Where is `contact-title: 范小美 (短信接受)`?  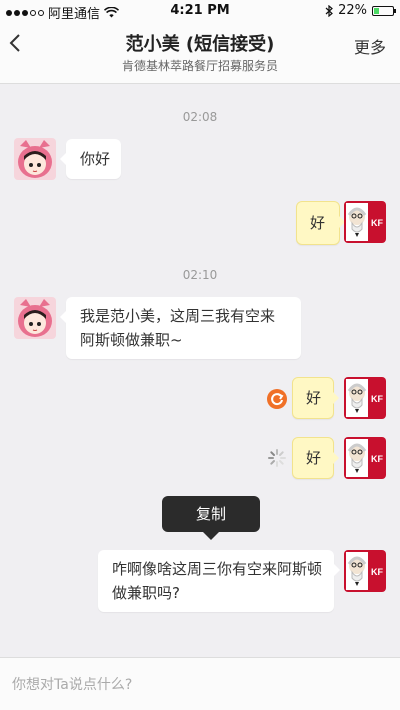
contact-title: 范小美 (短信接受) is located at coordinates (200, 44).